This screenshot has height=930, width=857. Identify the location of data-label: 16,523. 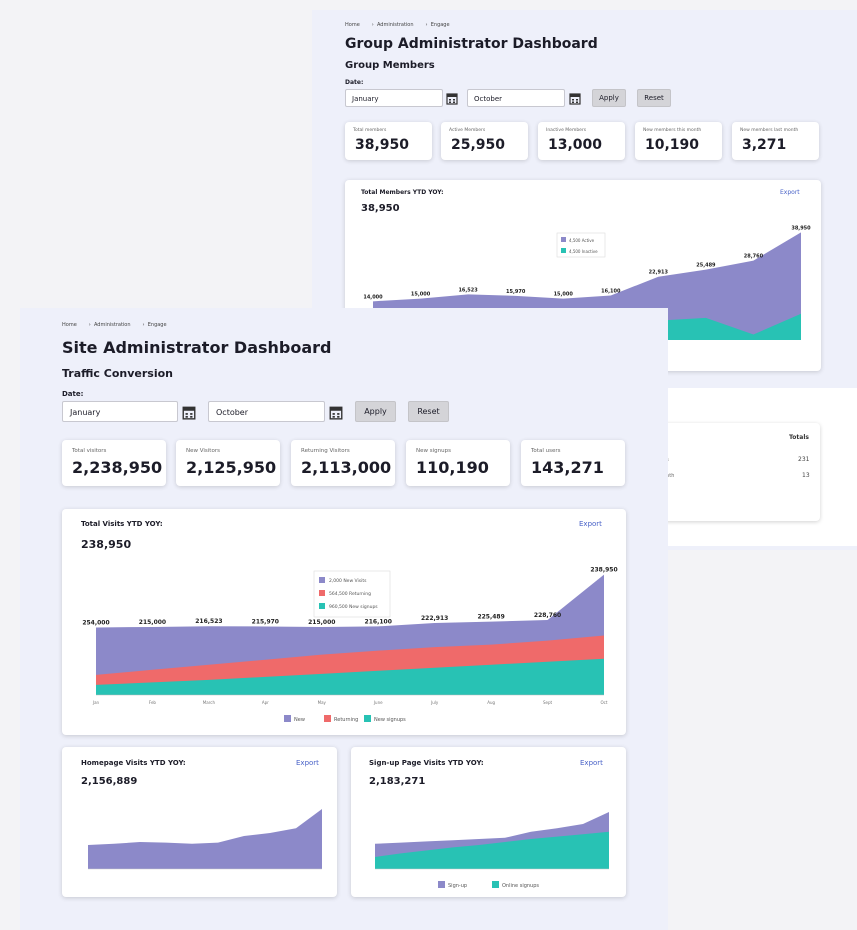
(468, 290).